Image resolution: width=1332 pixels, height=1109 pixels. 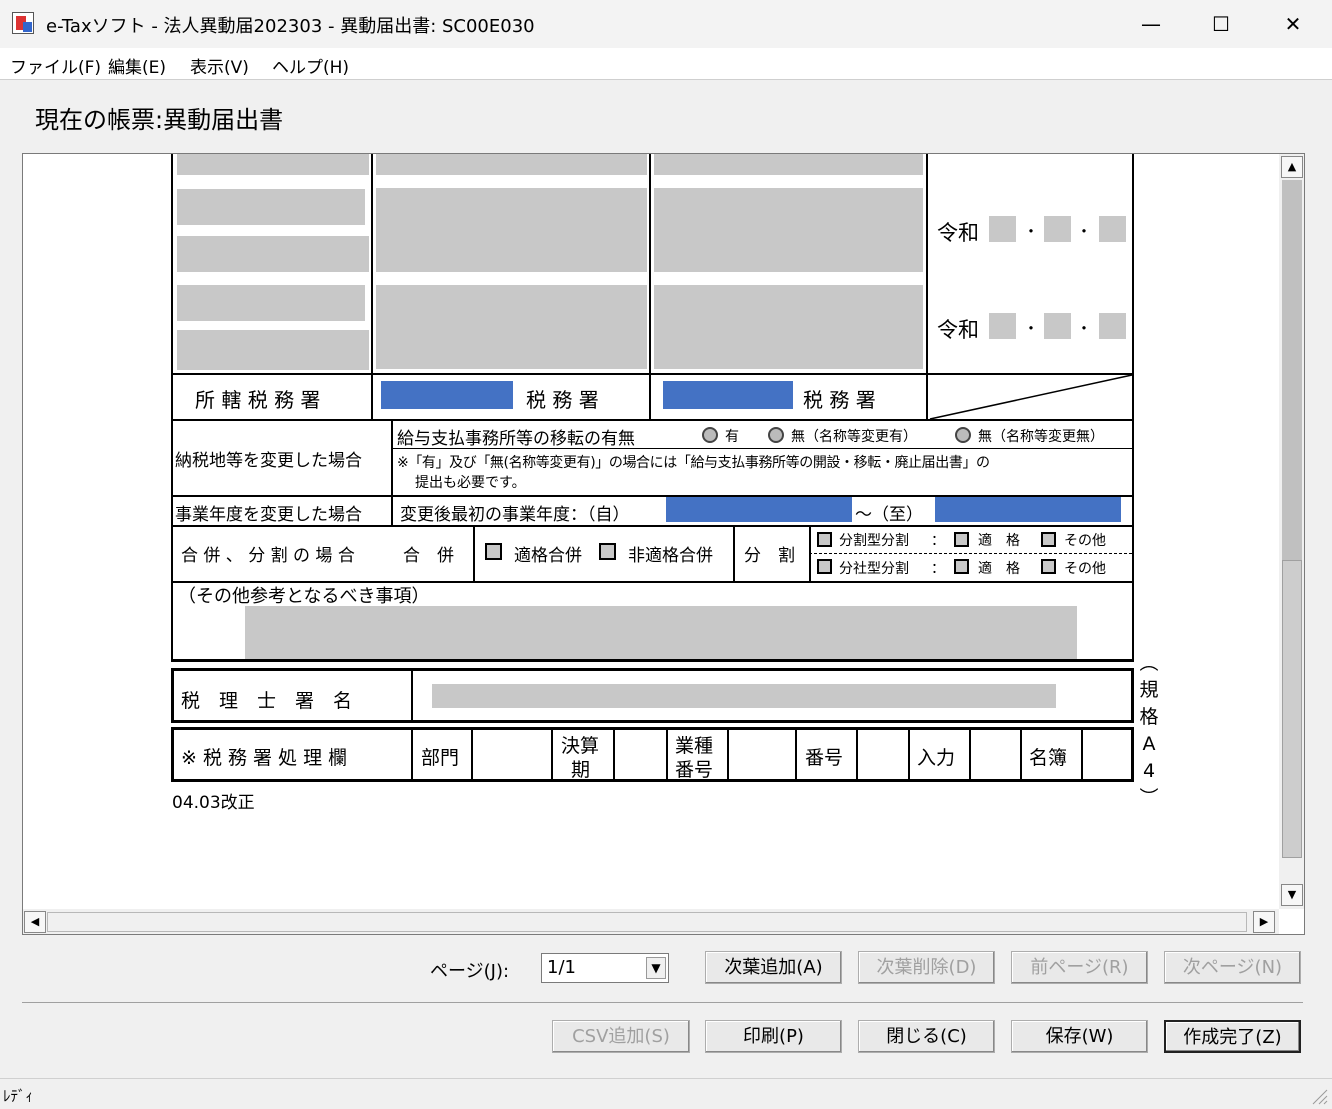 What do you see at coordinates (1041, 437) in the screenshot?
I see `radio-no-unchanged-label: 無（名称等変更無）` at bounding box center [1041, 437].